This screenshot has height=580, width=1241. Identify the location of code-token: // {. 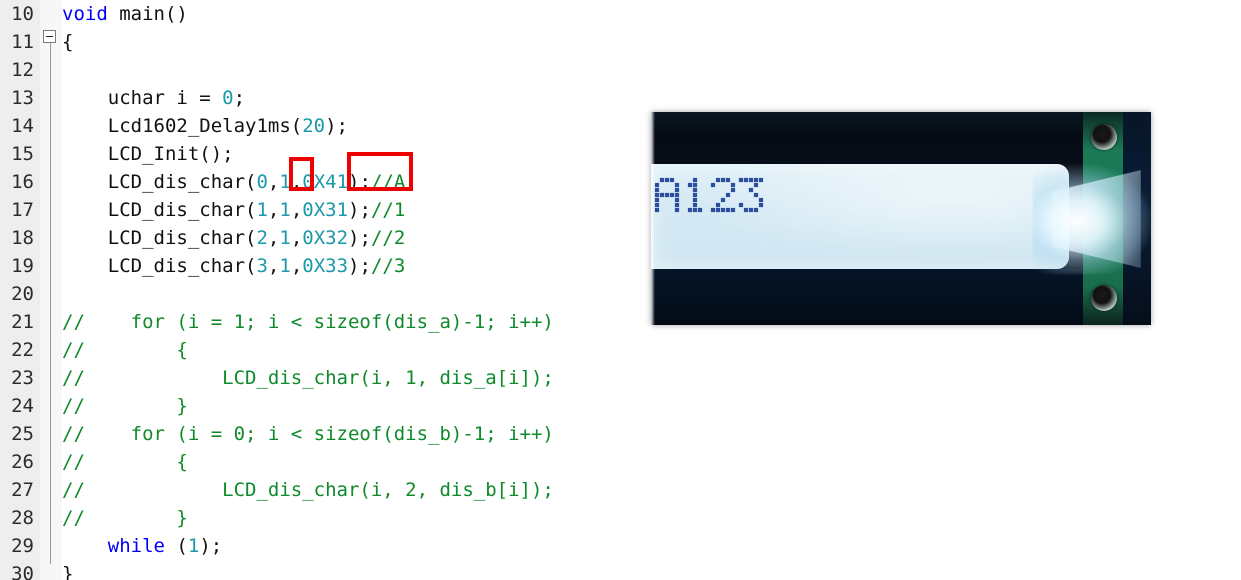
(125, 350).